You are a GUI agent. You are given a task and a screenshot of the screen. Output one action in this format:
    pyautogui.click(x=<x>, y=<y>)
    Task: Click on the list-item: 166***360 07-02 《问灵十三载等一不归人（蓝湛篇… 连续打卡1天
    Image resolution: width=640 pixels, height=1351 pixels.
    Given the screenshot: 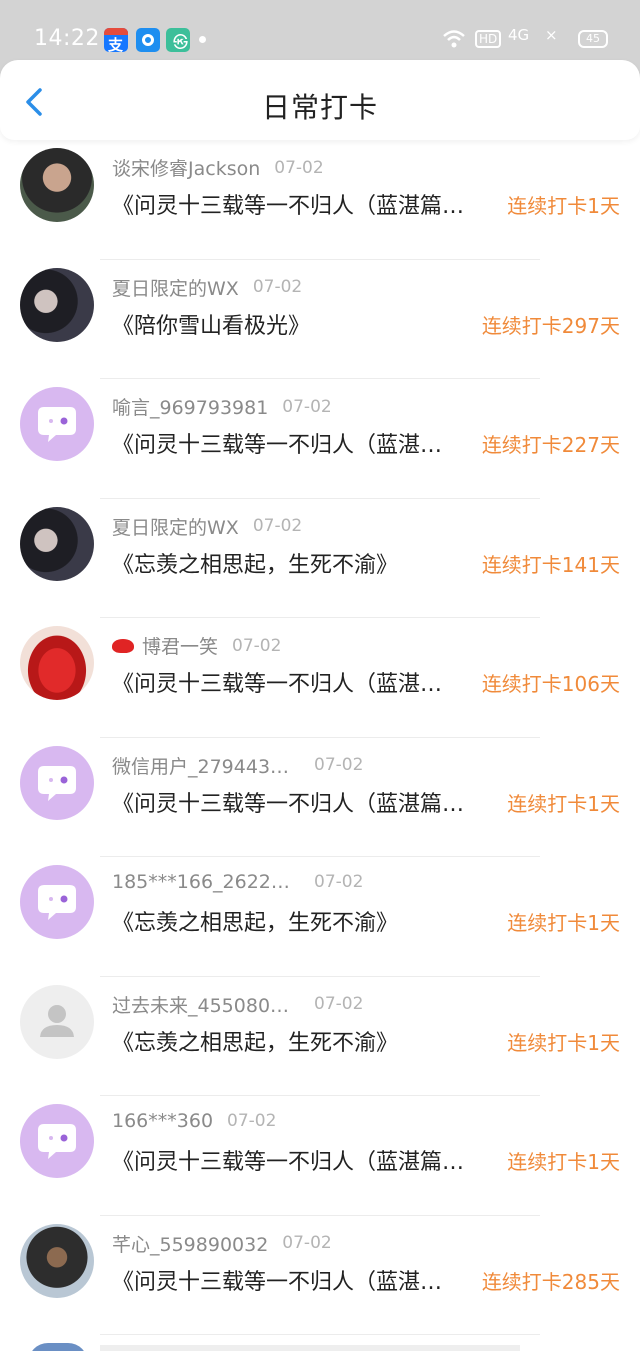 What is the action you would take?
    pyautogui.click(x=320, y=1156)
    